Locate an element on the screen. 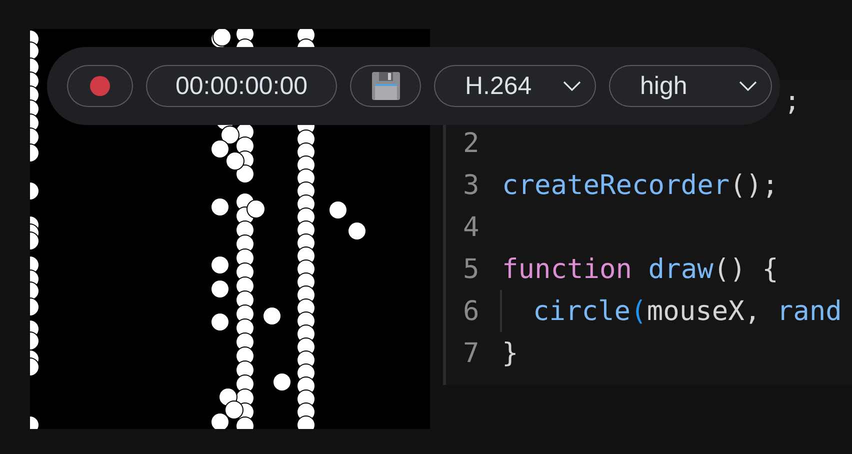  codec-dropdown: H.264 is located at coordinates (515, 86).